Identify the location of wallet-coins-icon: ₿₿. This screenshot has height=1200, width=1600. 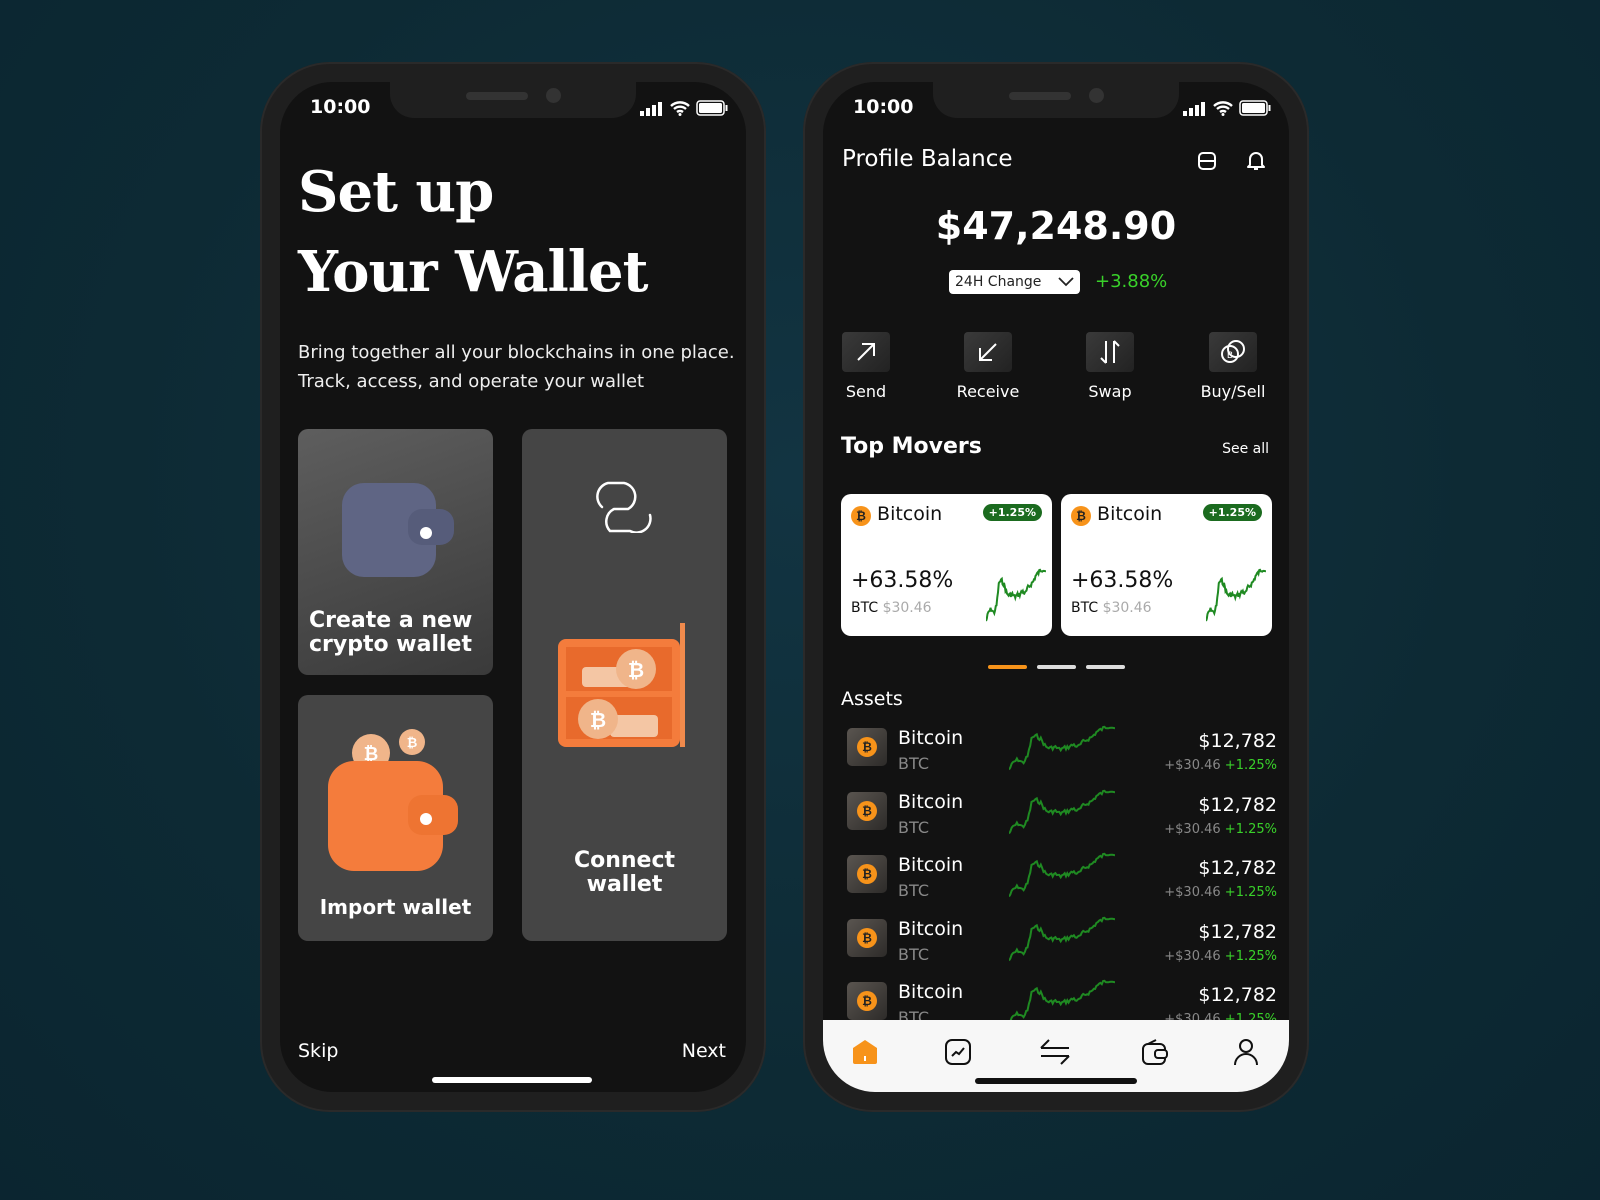
(393, 800).